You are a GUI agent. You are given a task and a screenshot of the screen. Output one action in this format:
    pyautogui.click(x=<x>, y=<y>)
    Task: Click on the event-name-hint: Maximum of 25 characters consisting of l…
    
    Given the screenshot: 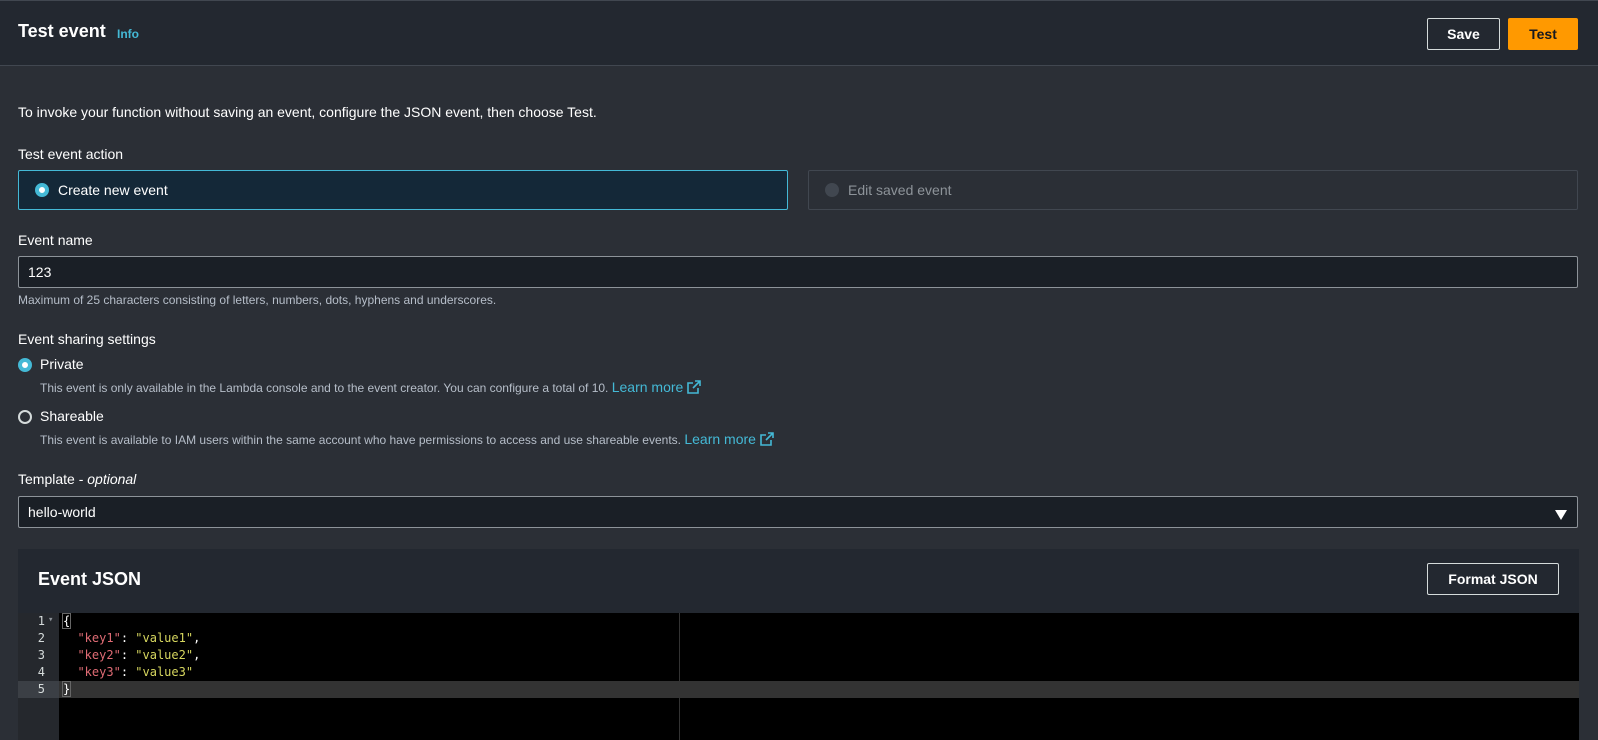 What is the action you would take?
    pyautogui.click(x=257, y=300)
    